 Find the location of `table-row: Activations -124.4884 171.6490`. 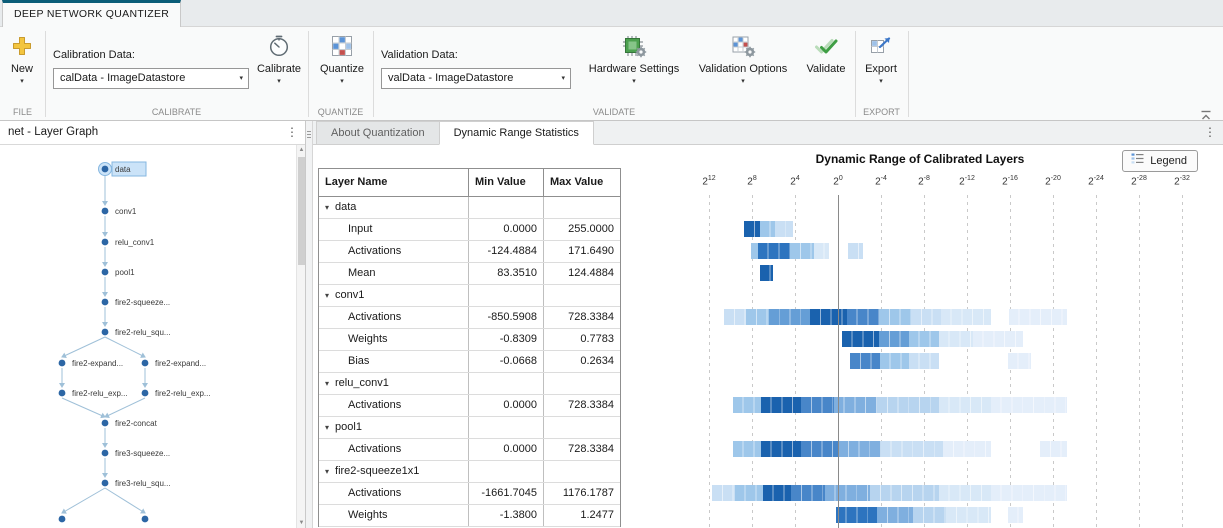

table-row: Activations -124.4884 171.6490 is located at coordinates (469, 252).